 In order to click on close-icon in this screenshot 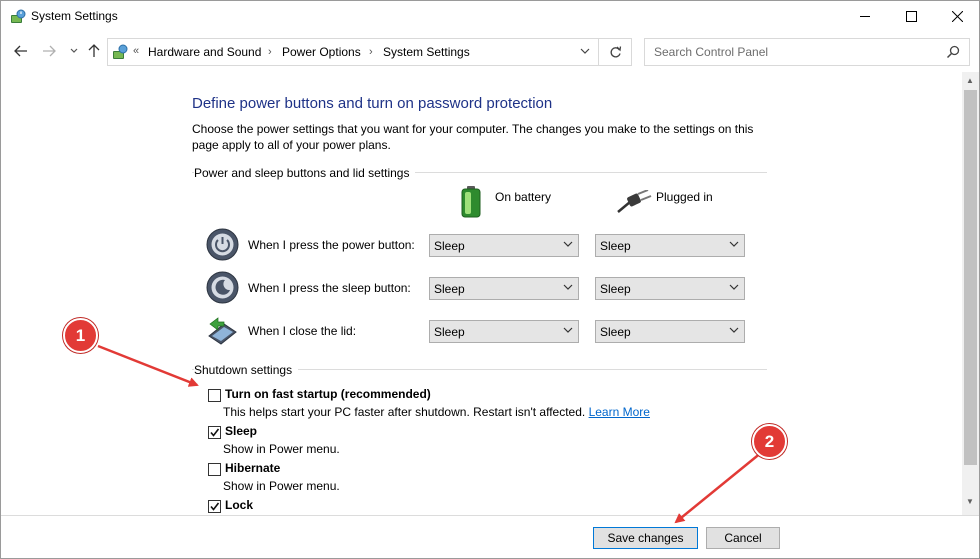, I will do `click(957, 16)`.